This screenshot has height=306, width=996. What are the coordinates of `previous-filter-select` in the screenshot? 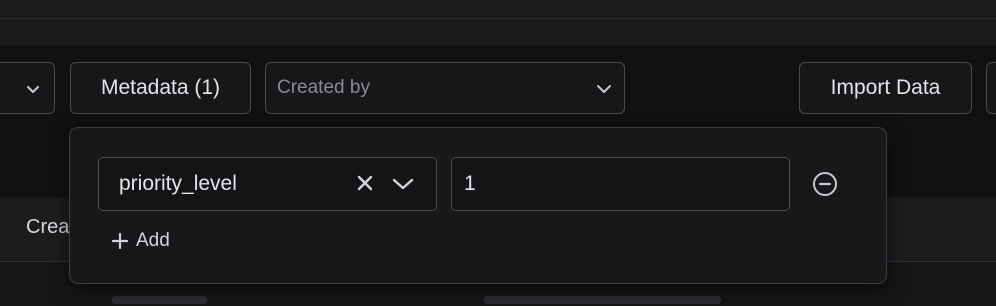 It's located at (27, 88).